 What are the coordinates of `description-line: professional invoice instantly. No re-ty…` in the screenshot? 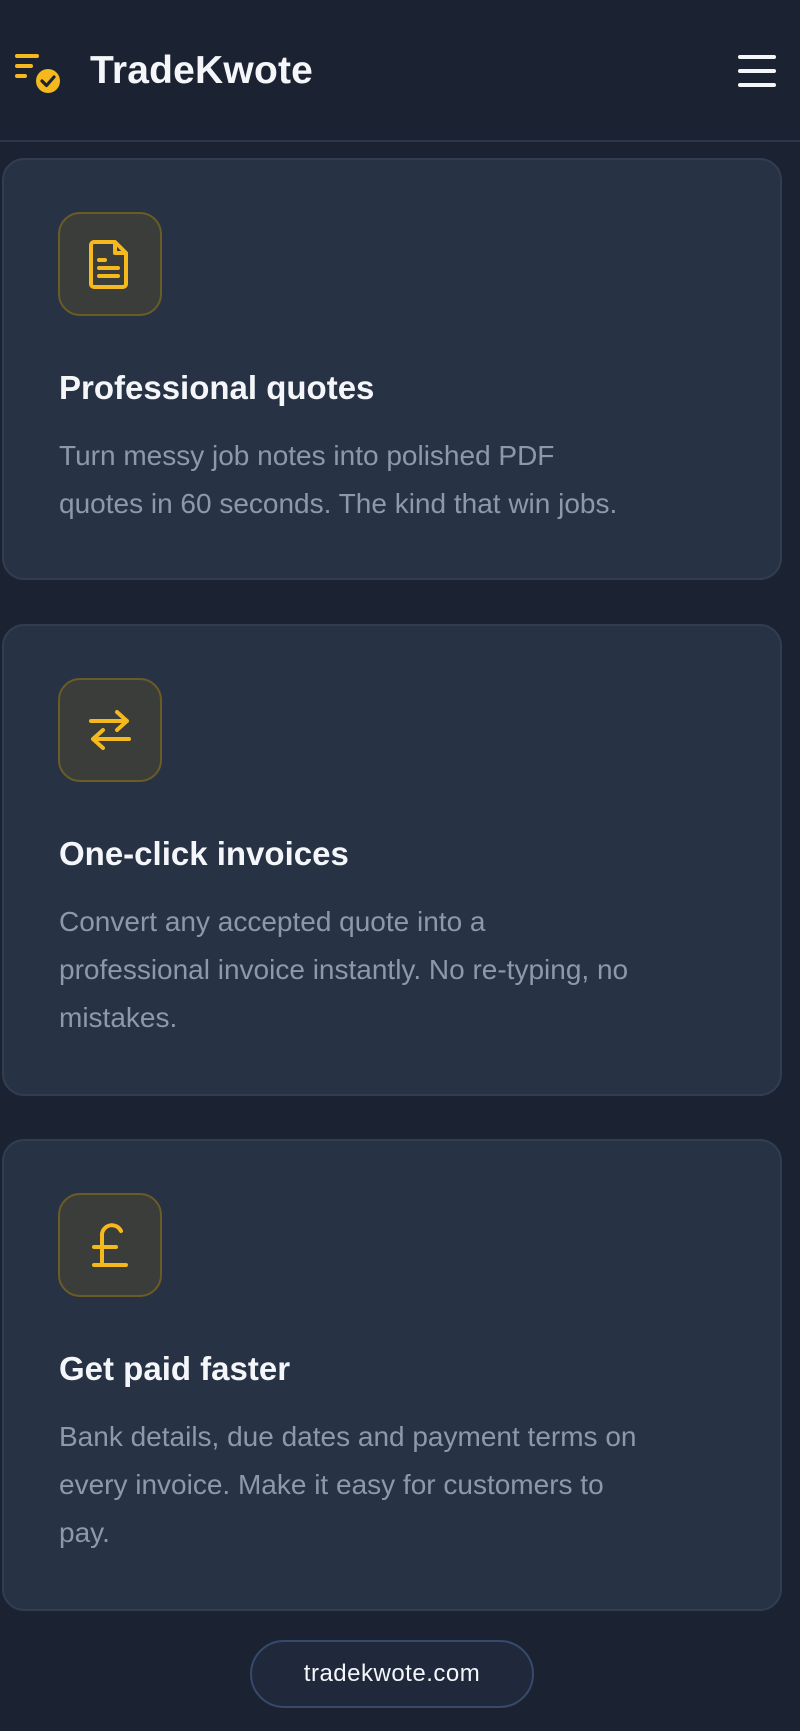 It's located at (344, 969).